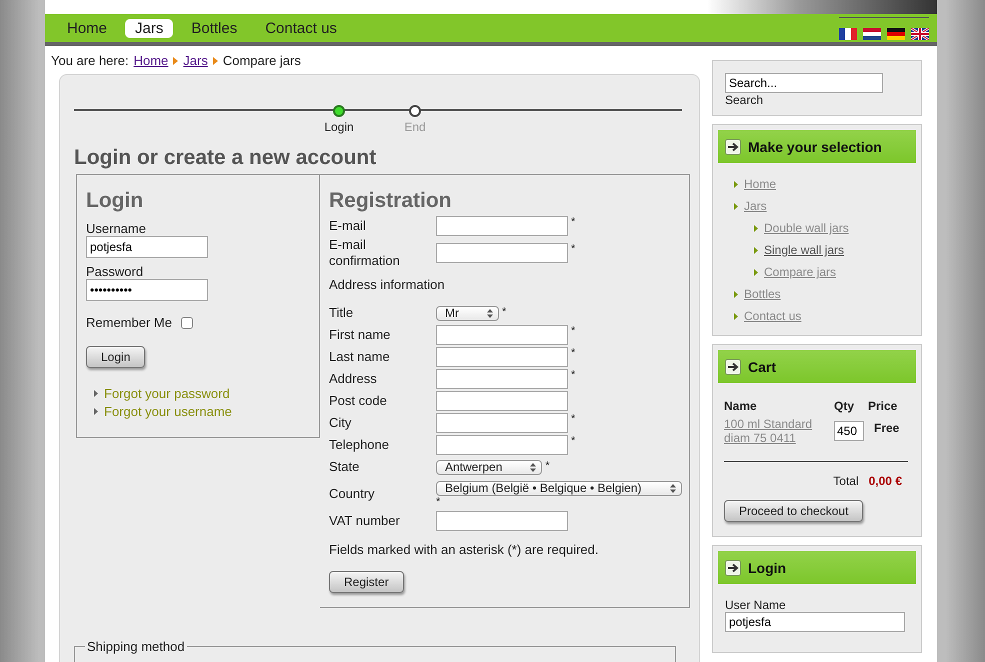 The width and height of the screenshot is (985, 662). What do you see at coordinates (261, 60) in the screenshot?
I see `breadcrumb-current: Compare jars` at bounding box center [261, 60].